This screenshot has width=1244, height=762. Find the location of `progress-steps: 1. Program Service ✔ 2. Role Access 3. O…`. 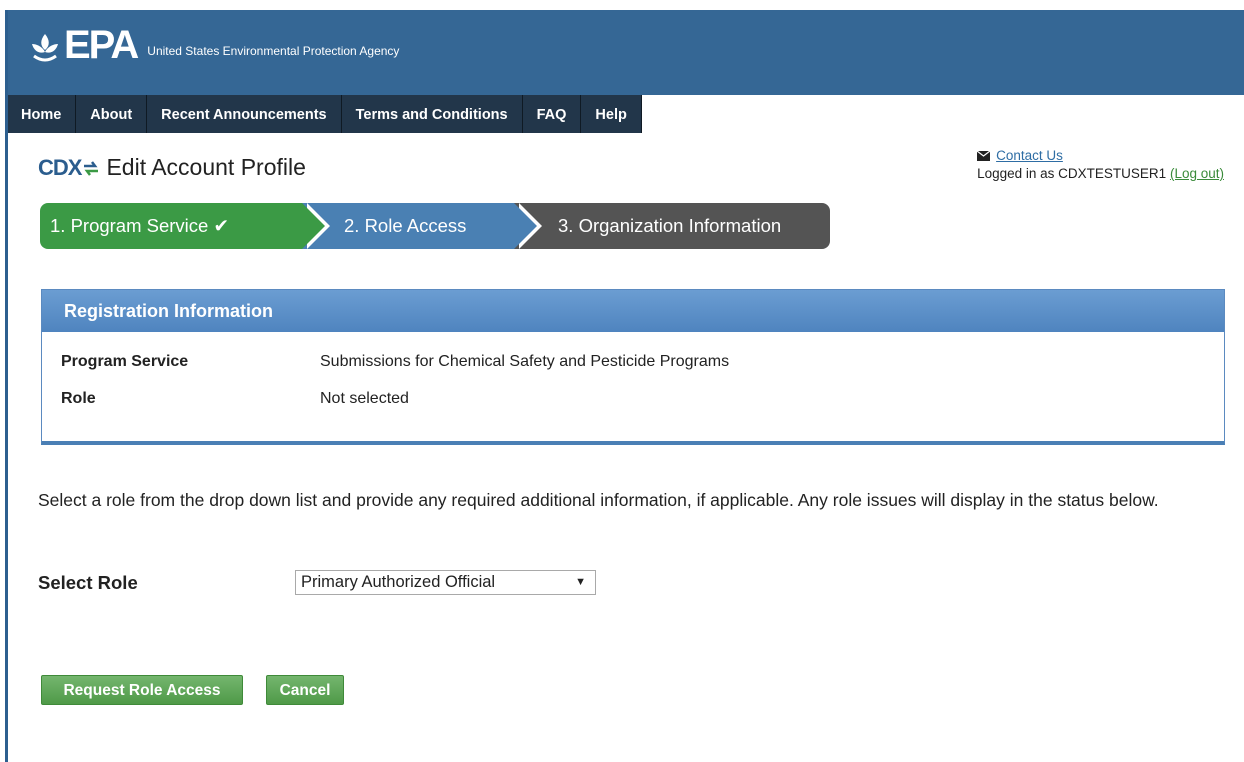

progress-steps: 1. Program Service ✔ 2. Role Access 3. O… is located at coordinates (435, 226).